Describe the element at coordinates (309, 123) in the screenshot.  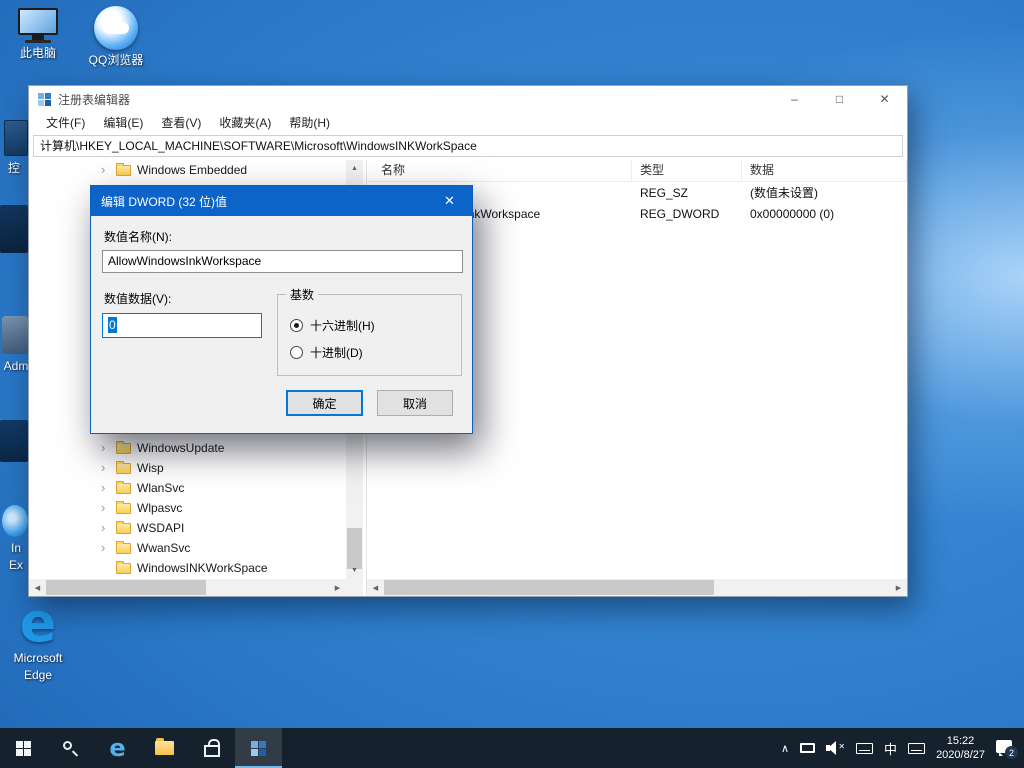
I see `menu-help: 帮助(H)` at that location.